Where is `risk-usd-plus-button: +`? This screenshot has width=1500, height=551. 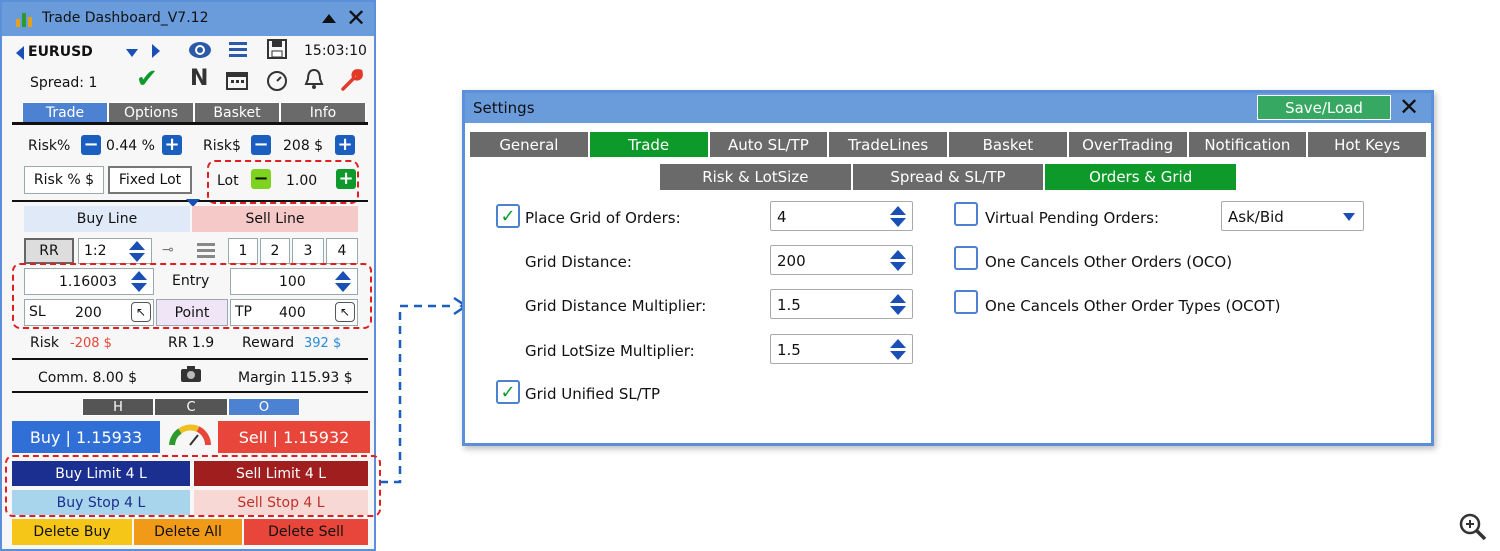 risk-usd-plus-button: + is located at coordinates (345, 145).